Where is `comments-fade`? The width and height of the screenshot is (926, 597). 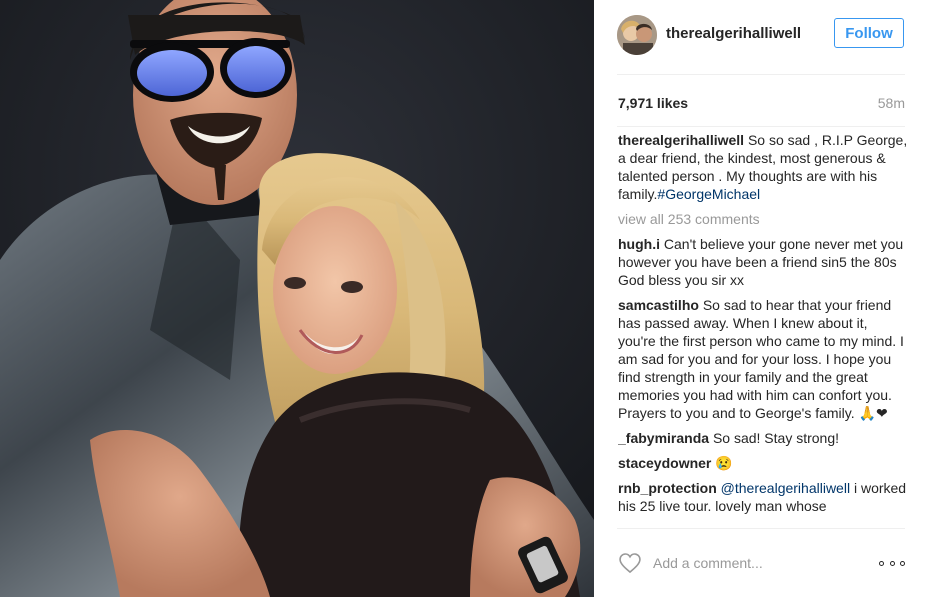 comments-fade is located at coordinates (763, 520).